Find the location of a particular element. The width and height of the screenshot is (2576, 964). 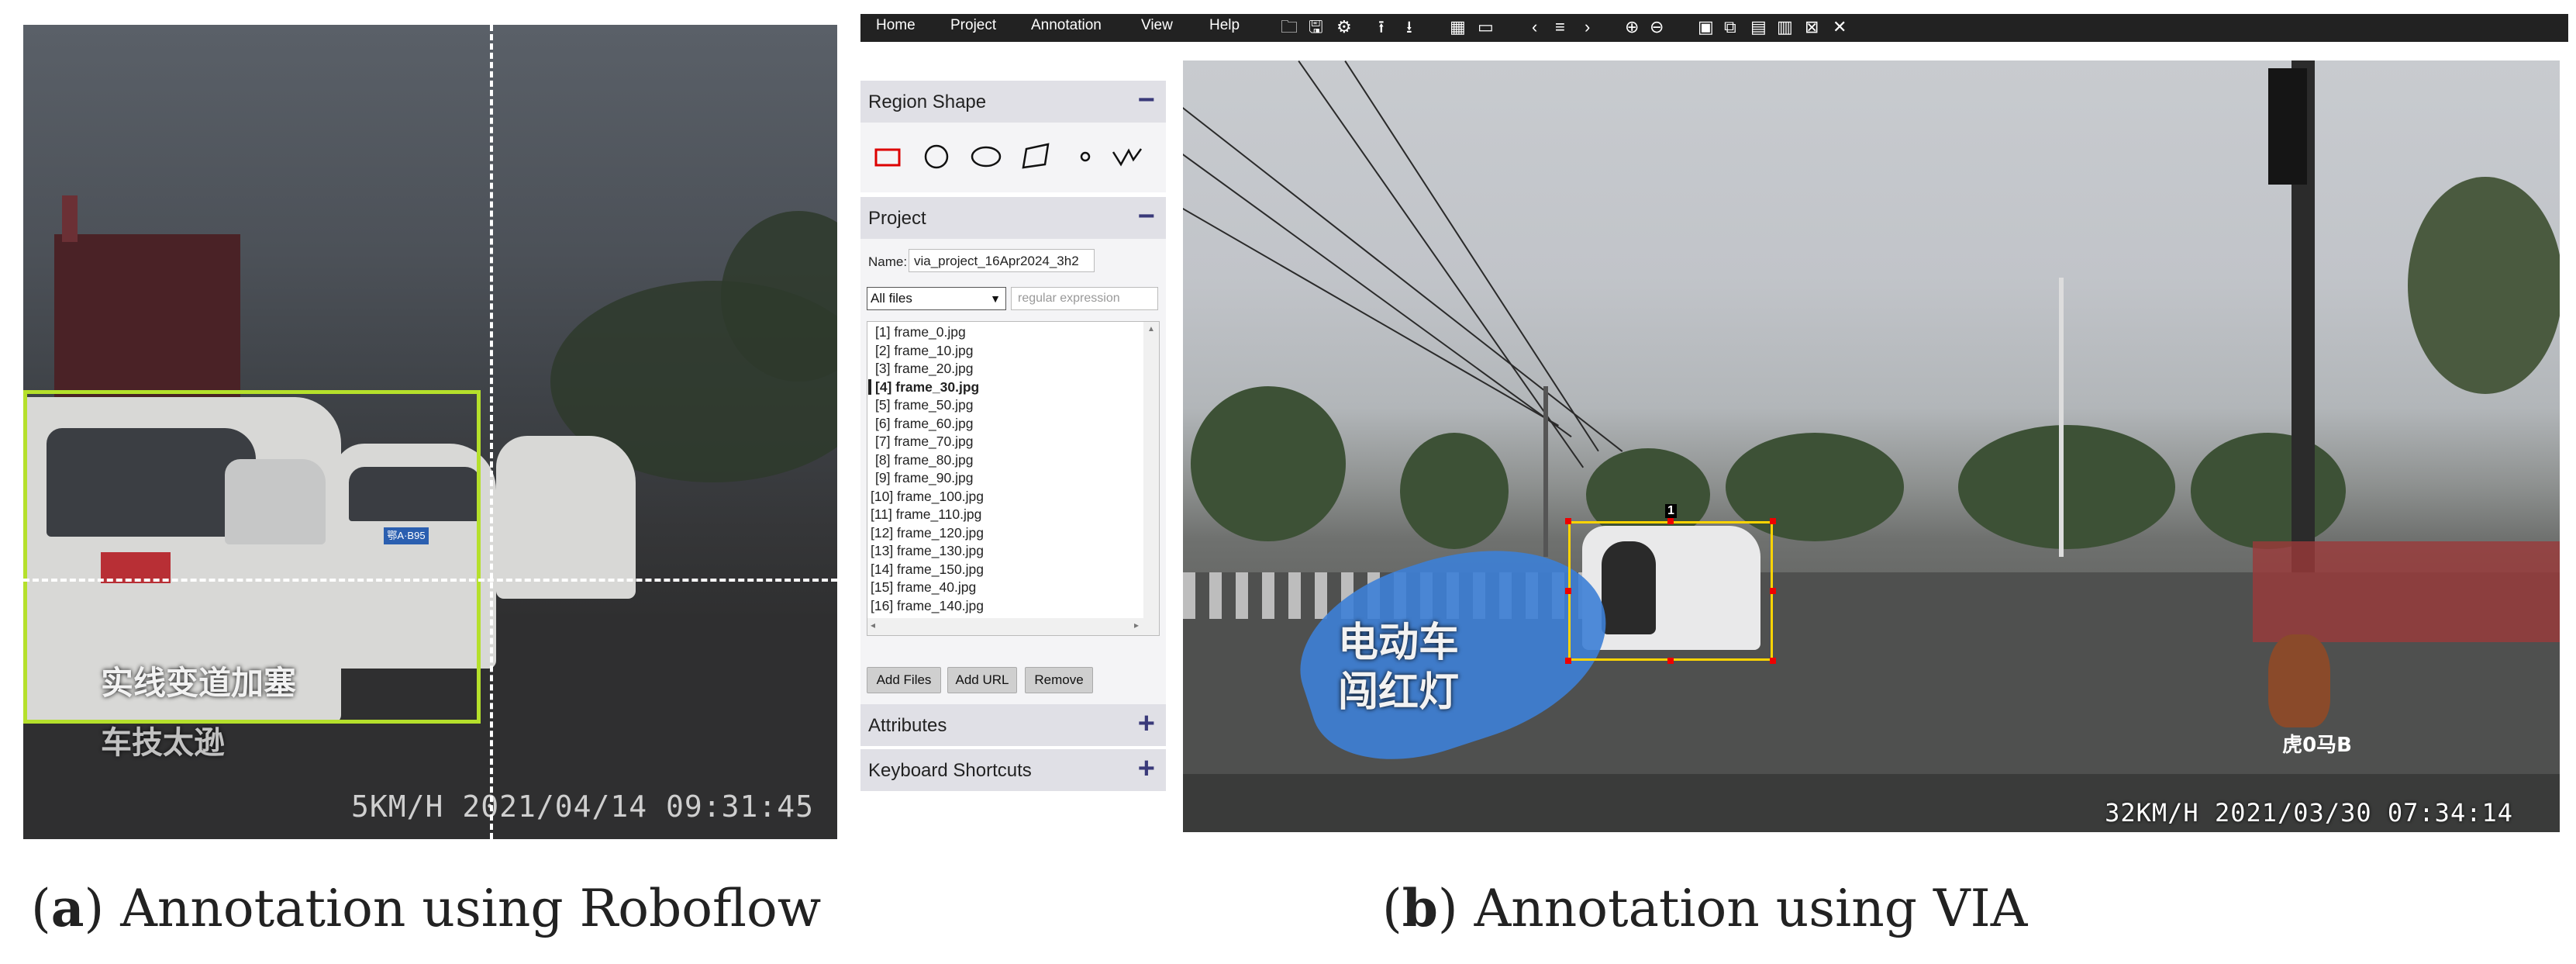

copy-icon: ⧉ is located at coordinates (1730, 27).